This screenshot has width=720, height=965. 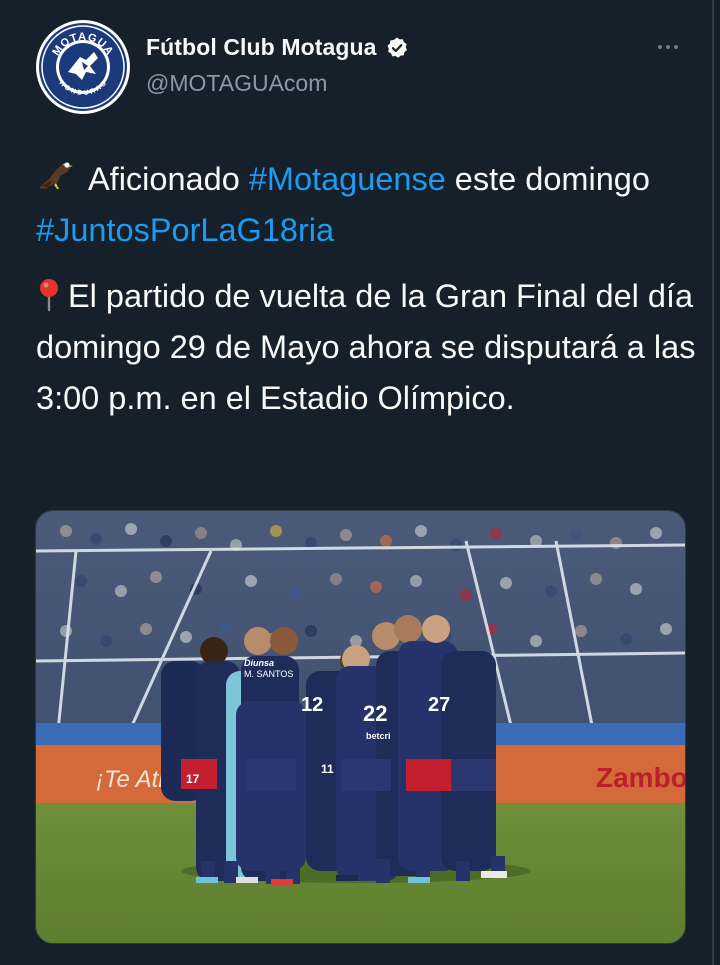 What do you see at coordinates (327, 769) in the screenshot?
I see `jersey-number: 11` at bounding box center [327, 769].